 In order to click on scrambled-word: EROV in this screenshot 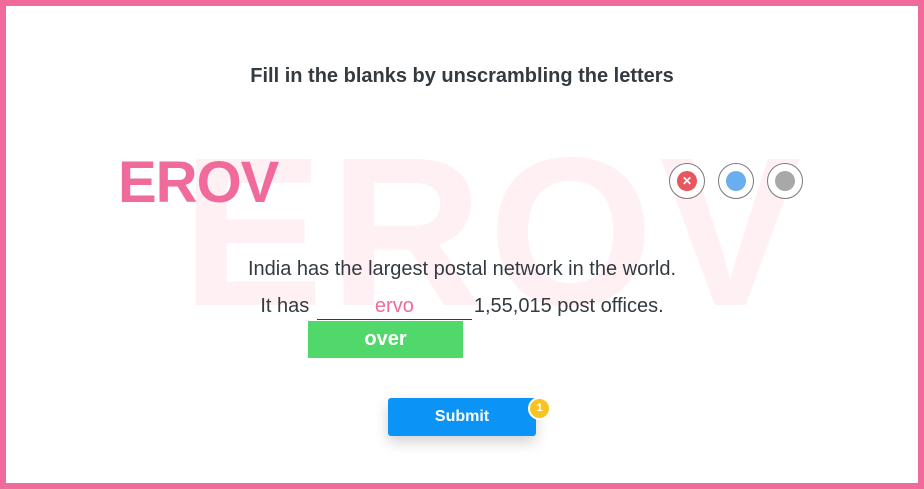, I will do `click(198, 182)`.